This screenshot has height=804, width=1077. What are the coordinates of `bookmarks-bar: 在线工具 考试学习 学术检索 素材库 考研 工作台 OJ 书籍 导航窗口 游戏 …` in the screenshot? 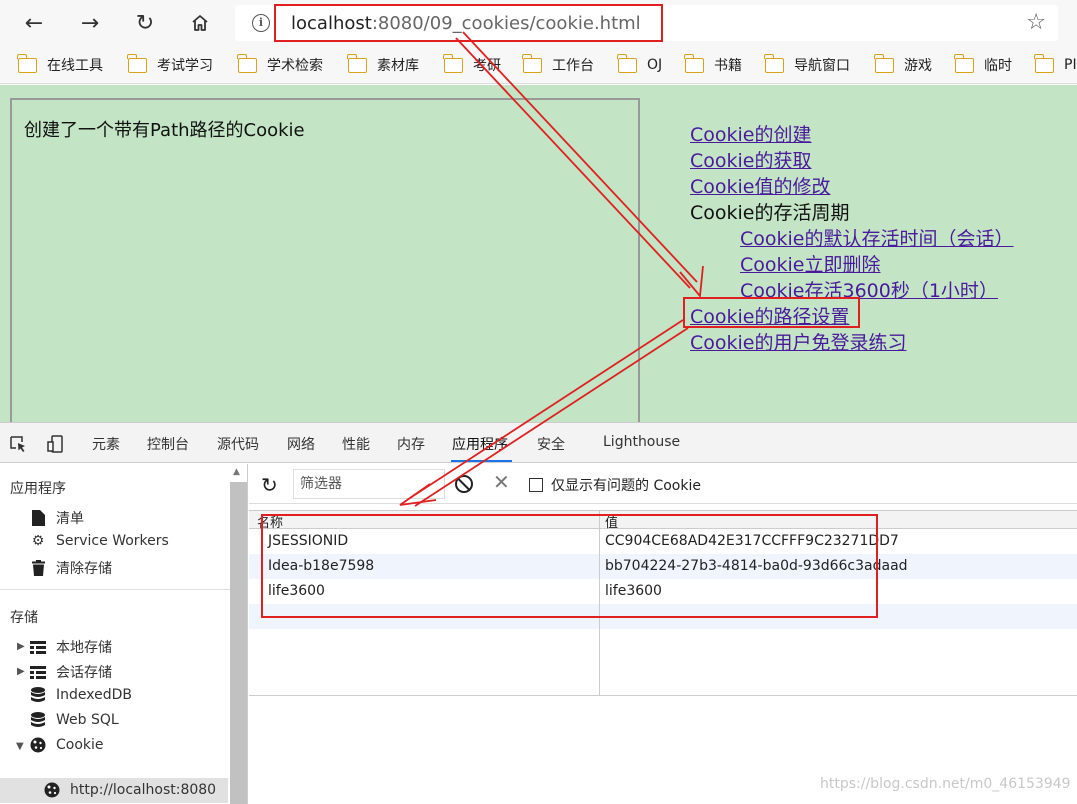 It's located at (538, 65).